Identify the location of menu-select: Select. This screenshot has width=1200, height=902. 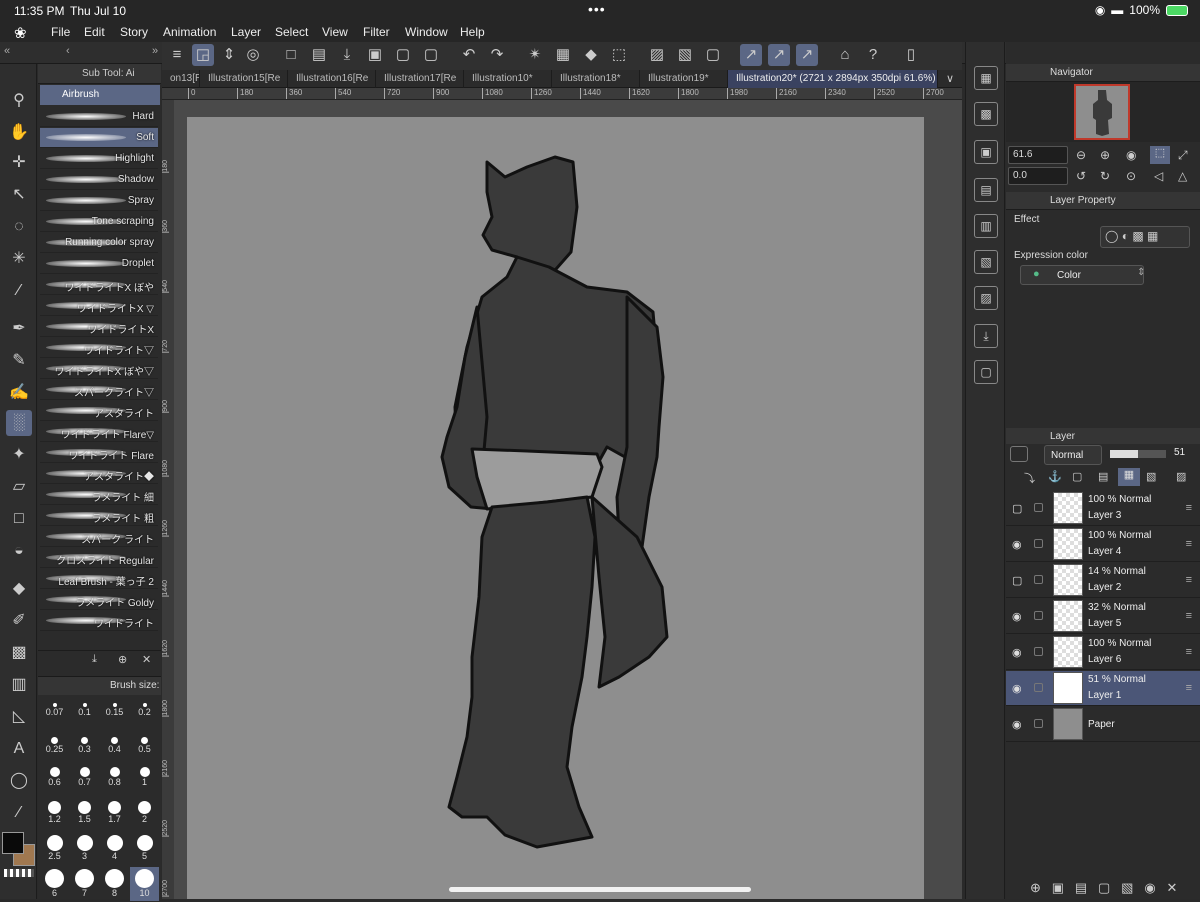
(291, 32).